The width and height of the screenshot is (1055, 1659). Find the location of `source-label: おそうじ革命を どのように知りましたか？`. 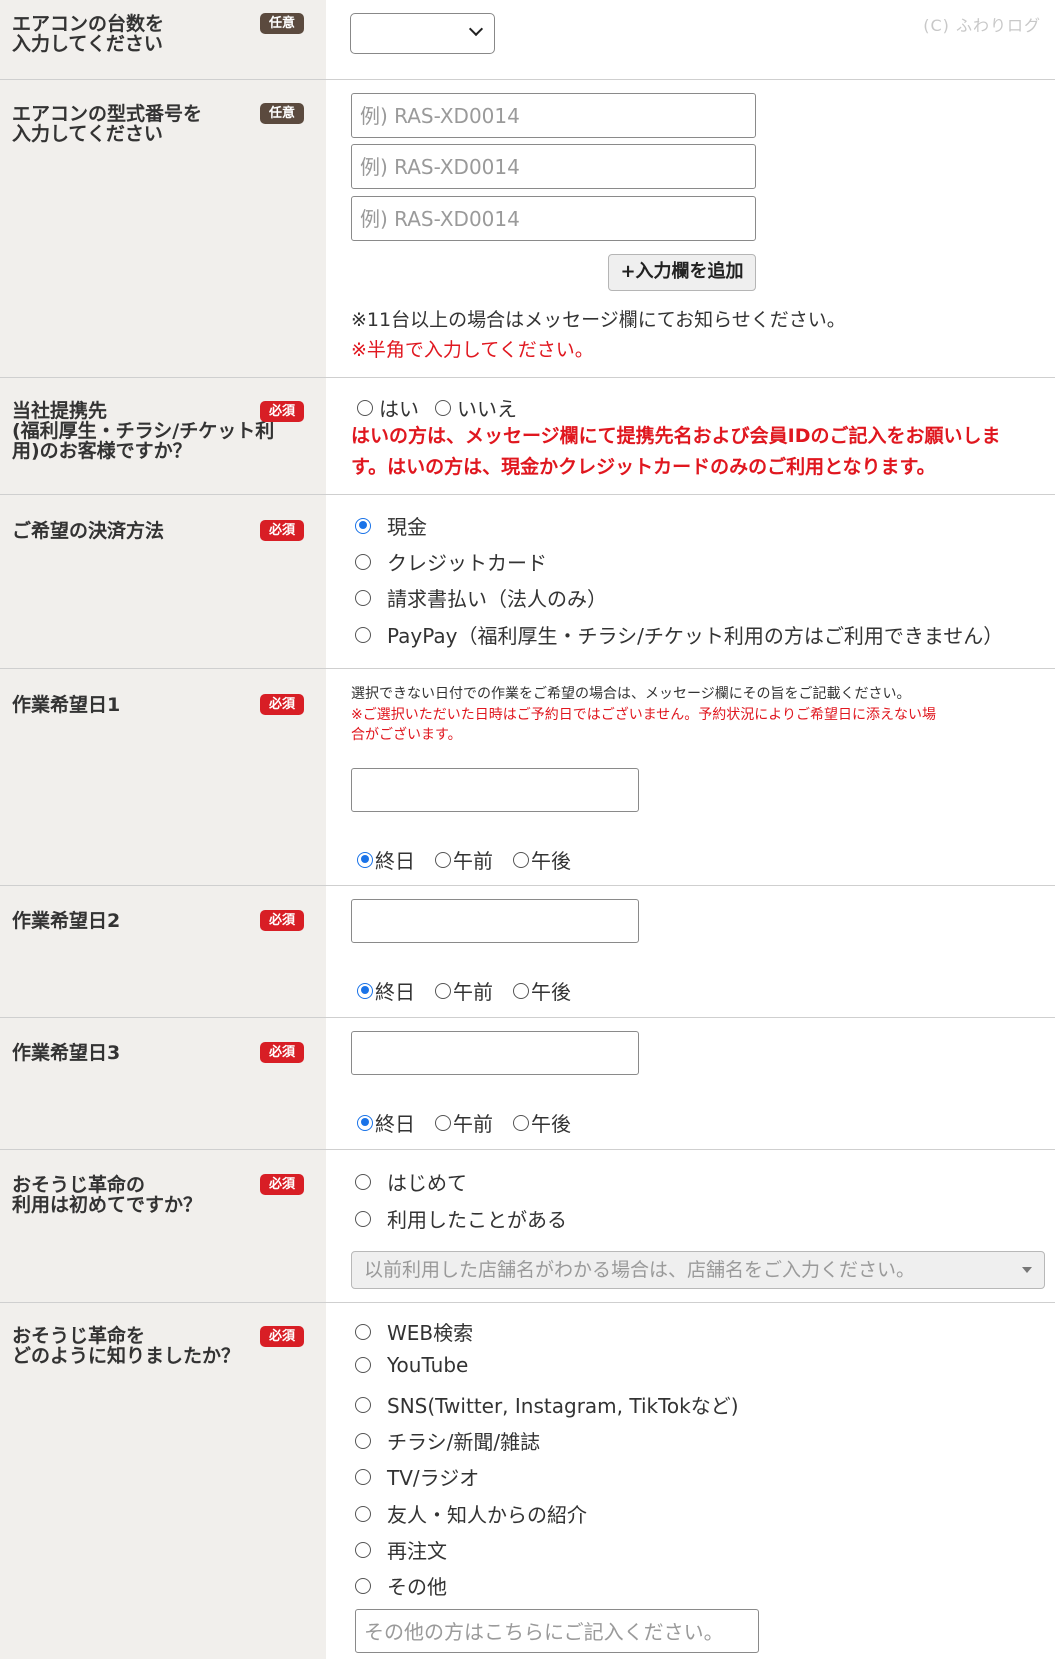

source-label: おそうじ革命を どのように知りましたか？ is located at coordinates (126, 1346).